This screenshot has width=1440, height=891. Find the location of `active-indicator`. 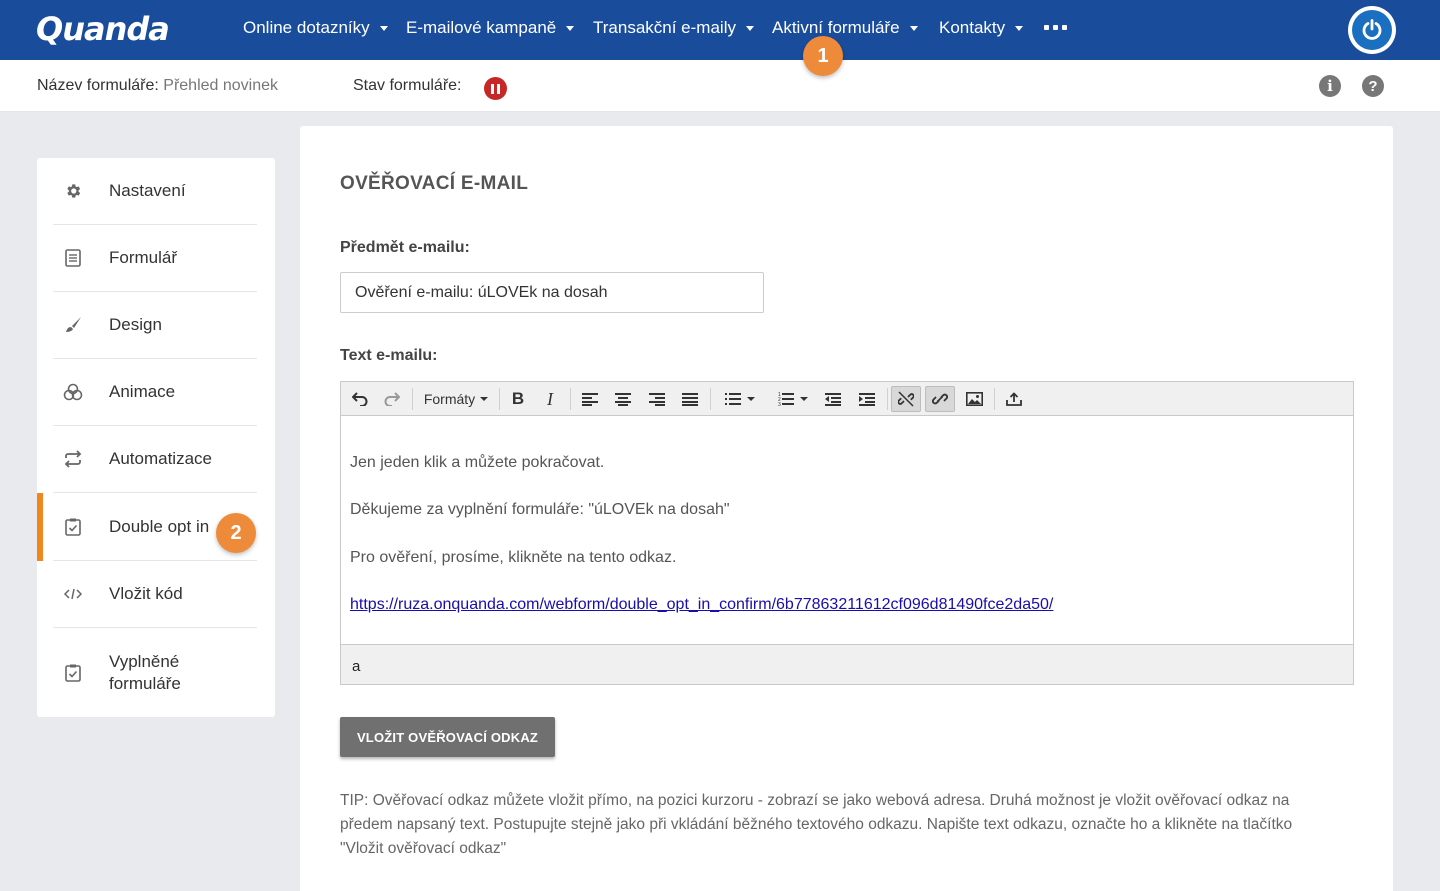

active-indicator is located at coordinates (40, 527).